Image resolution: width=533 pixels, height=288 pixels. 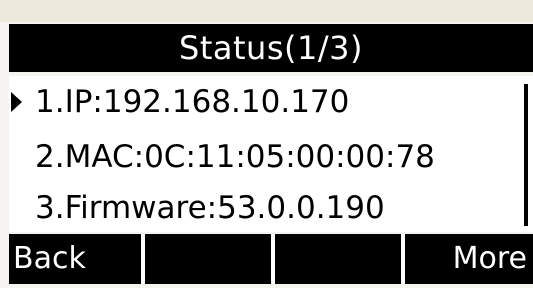 I want to click on list-item-label: 1.IP:192.168.10.170, so click(x=192, y=102).